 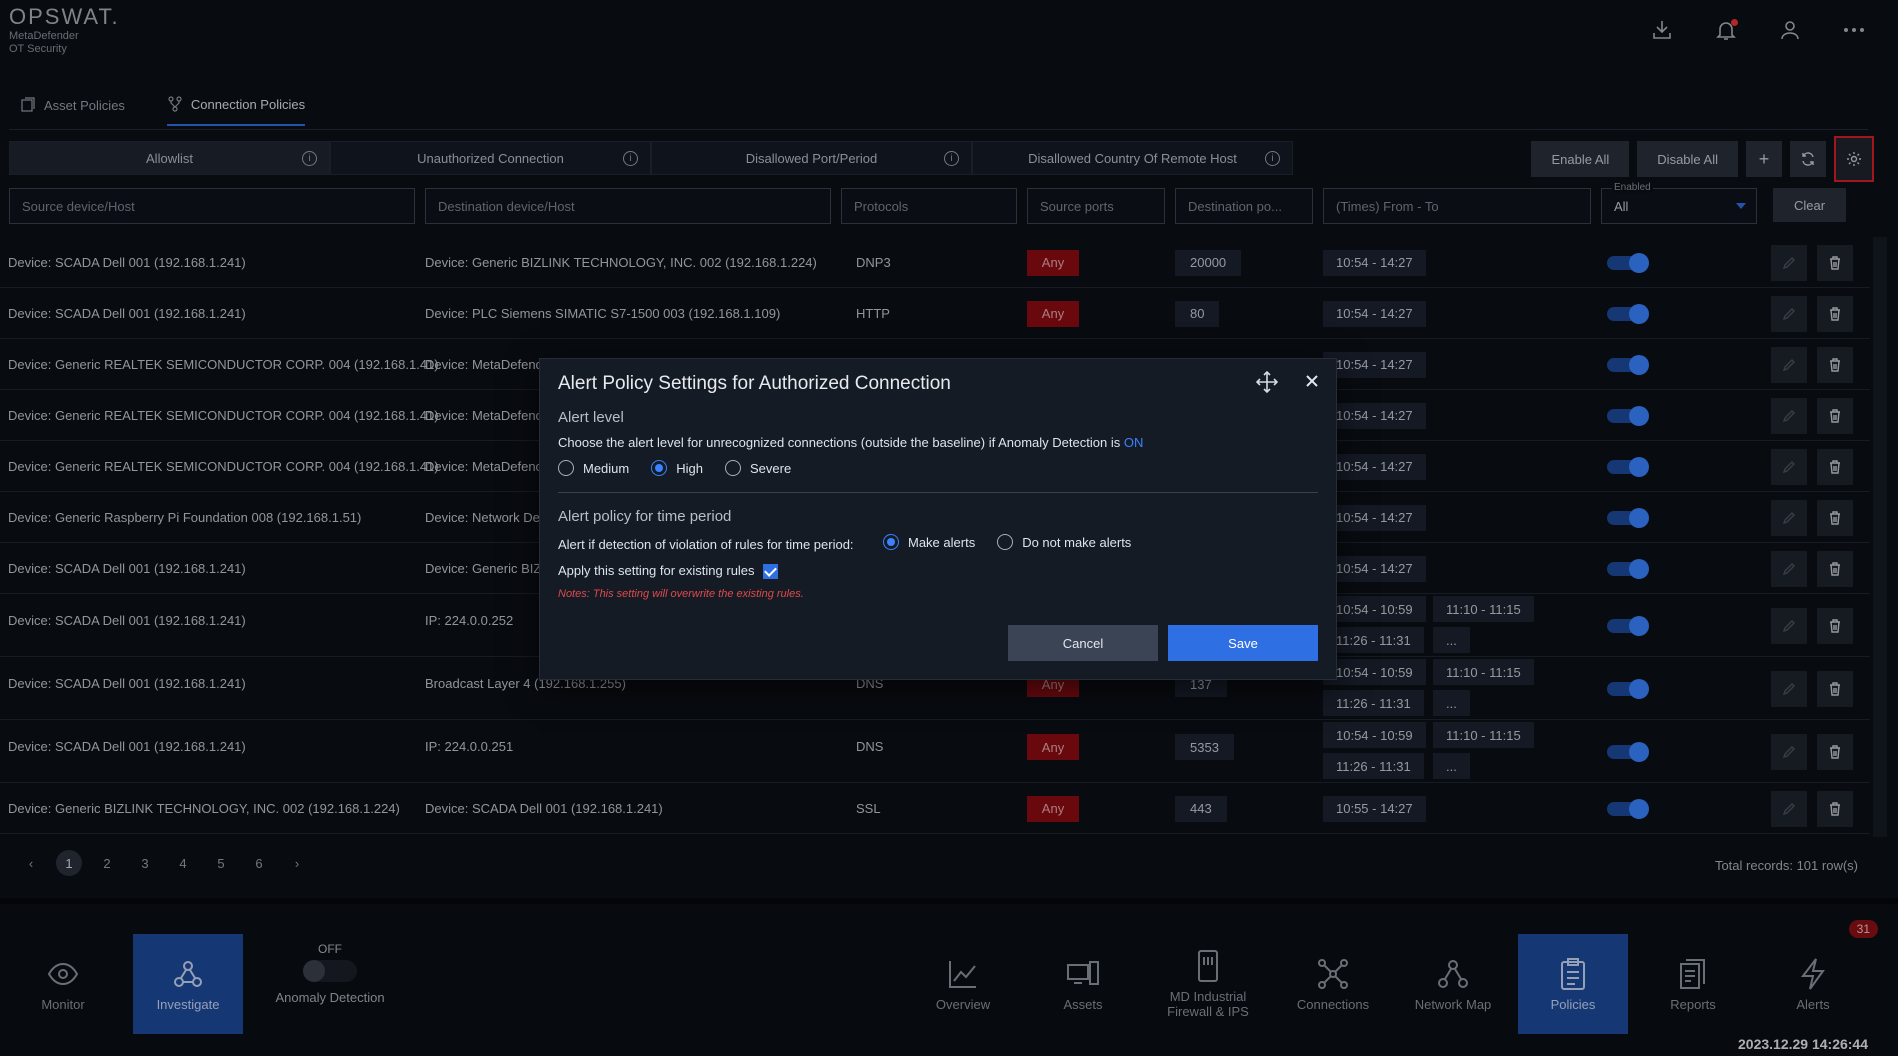 What do you see at coordinates (1791, 31) in the screenshot?
I see `user-icon` at bounding box center [1791, 31].